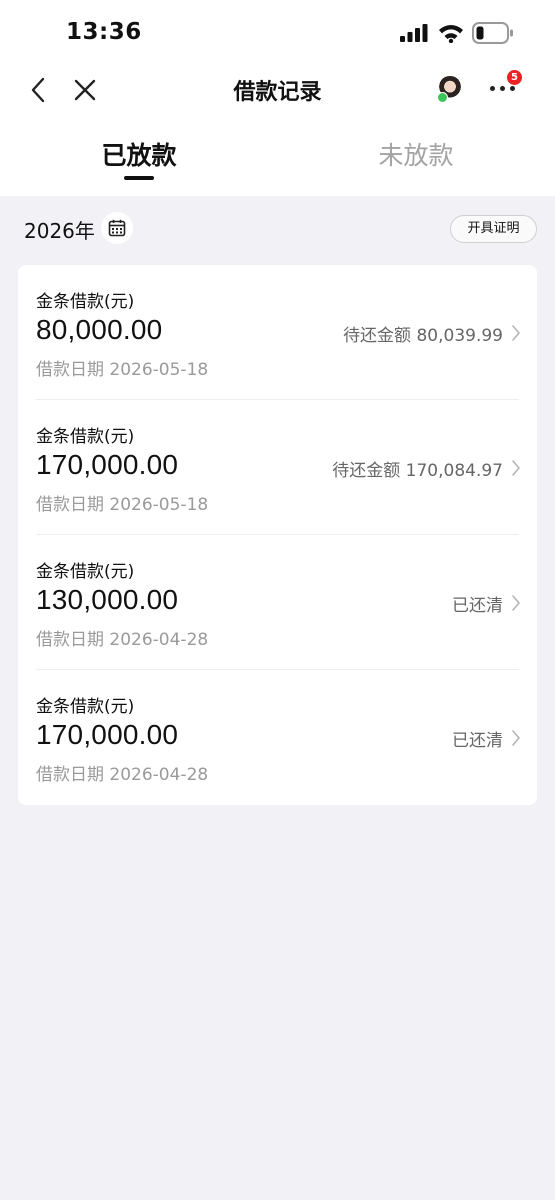  What do you see at coordinates (85, 90) in the screenshot?
I see `close-icon` at bounding box center [85, 90].